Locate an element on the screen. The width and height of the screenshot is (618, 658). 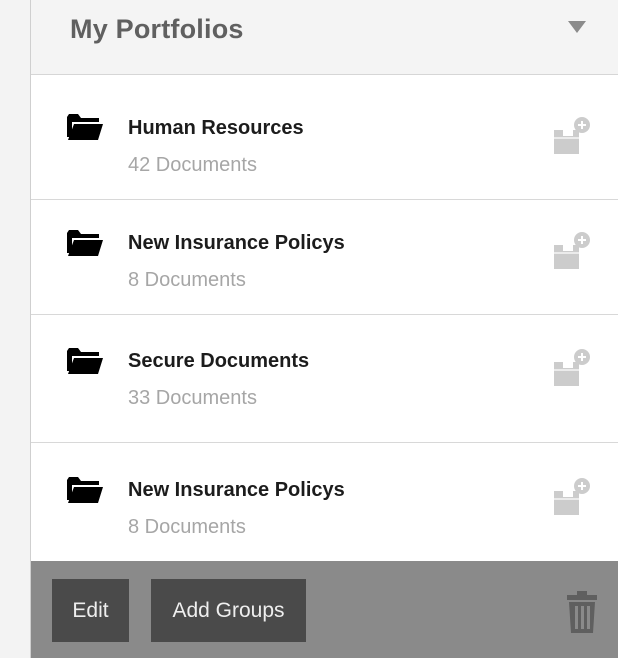
add-groups-button: Add Groups is located at coordinates (228, 610).